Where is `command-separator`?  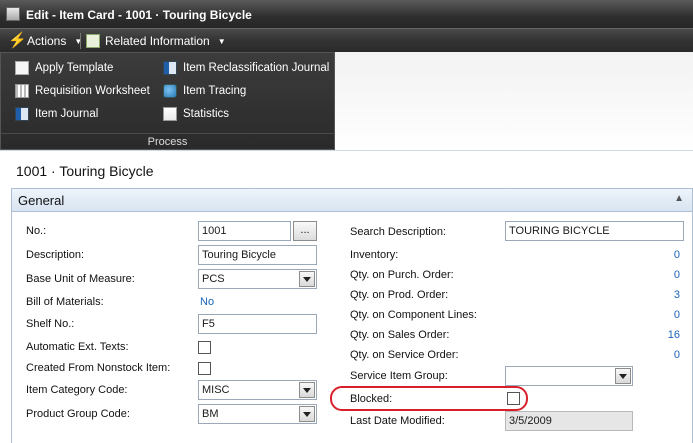 command-separator is located at coordinates (80, 41).